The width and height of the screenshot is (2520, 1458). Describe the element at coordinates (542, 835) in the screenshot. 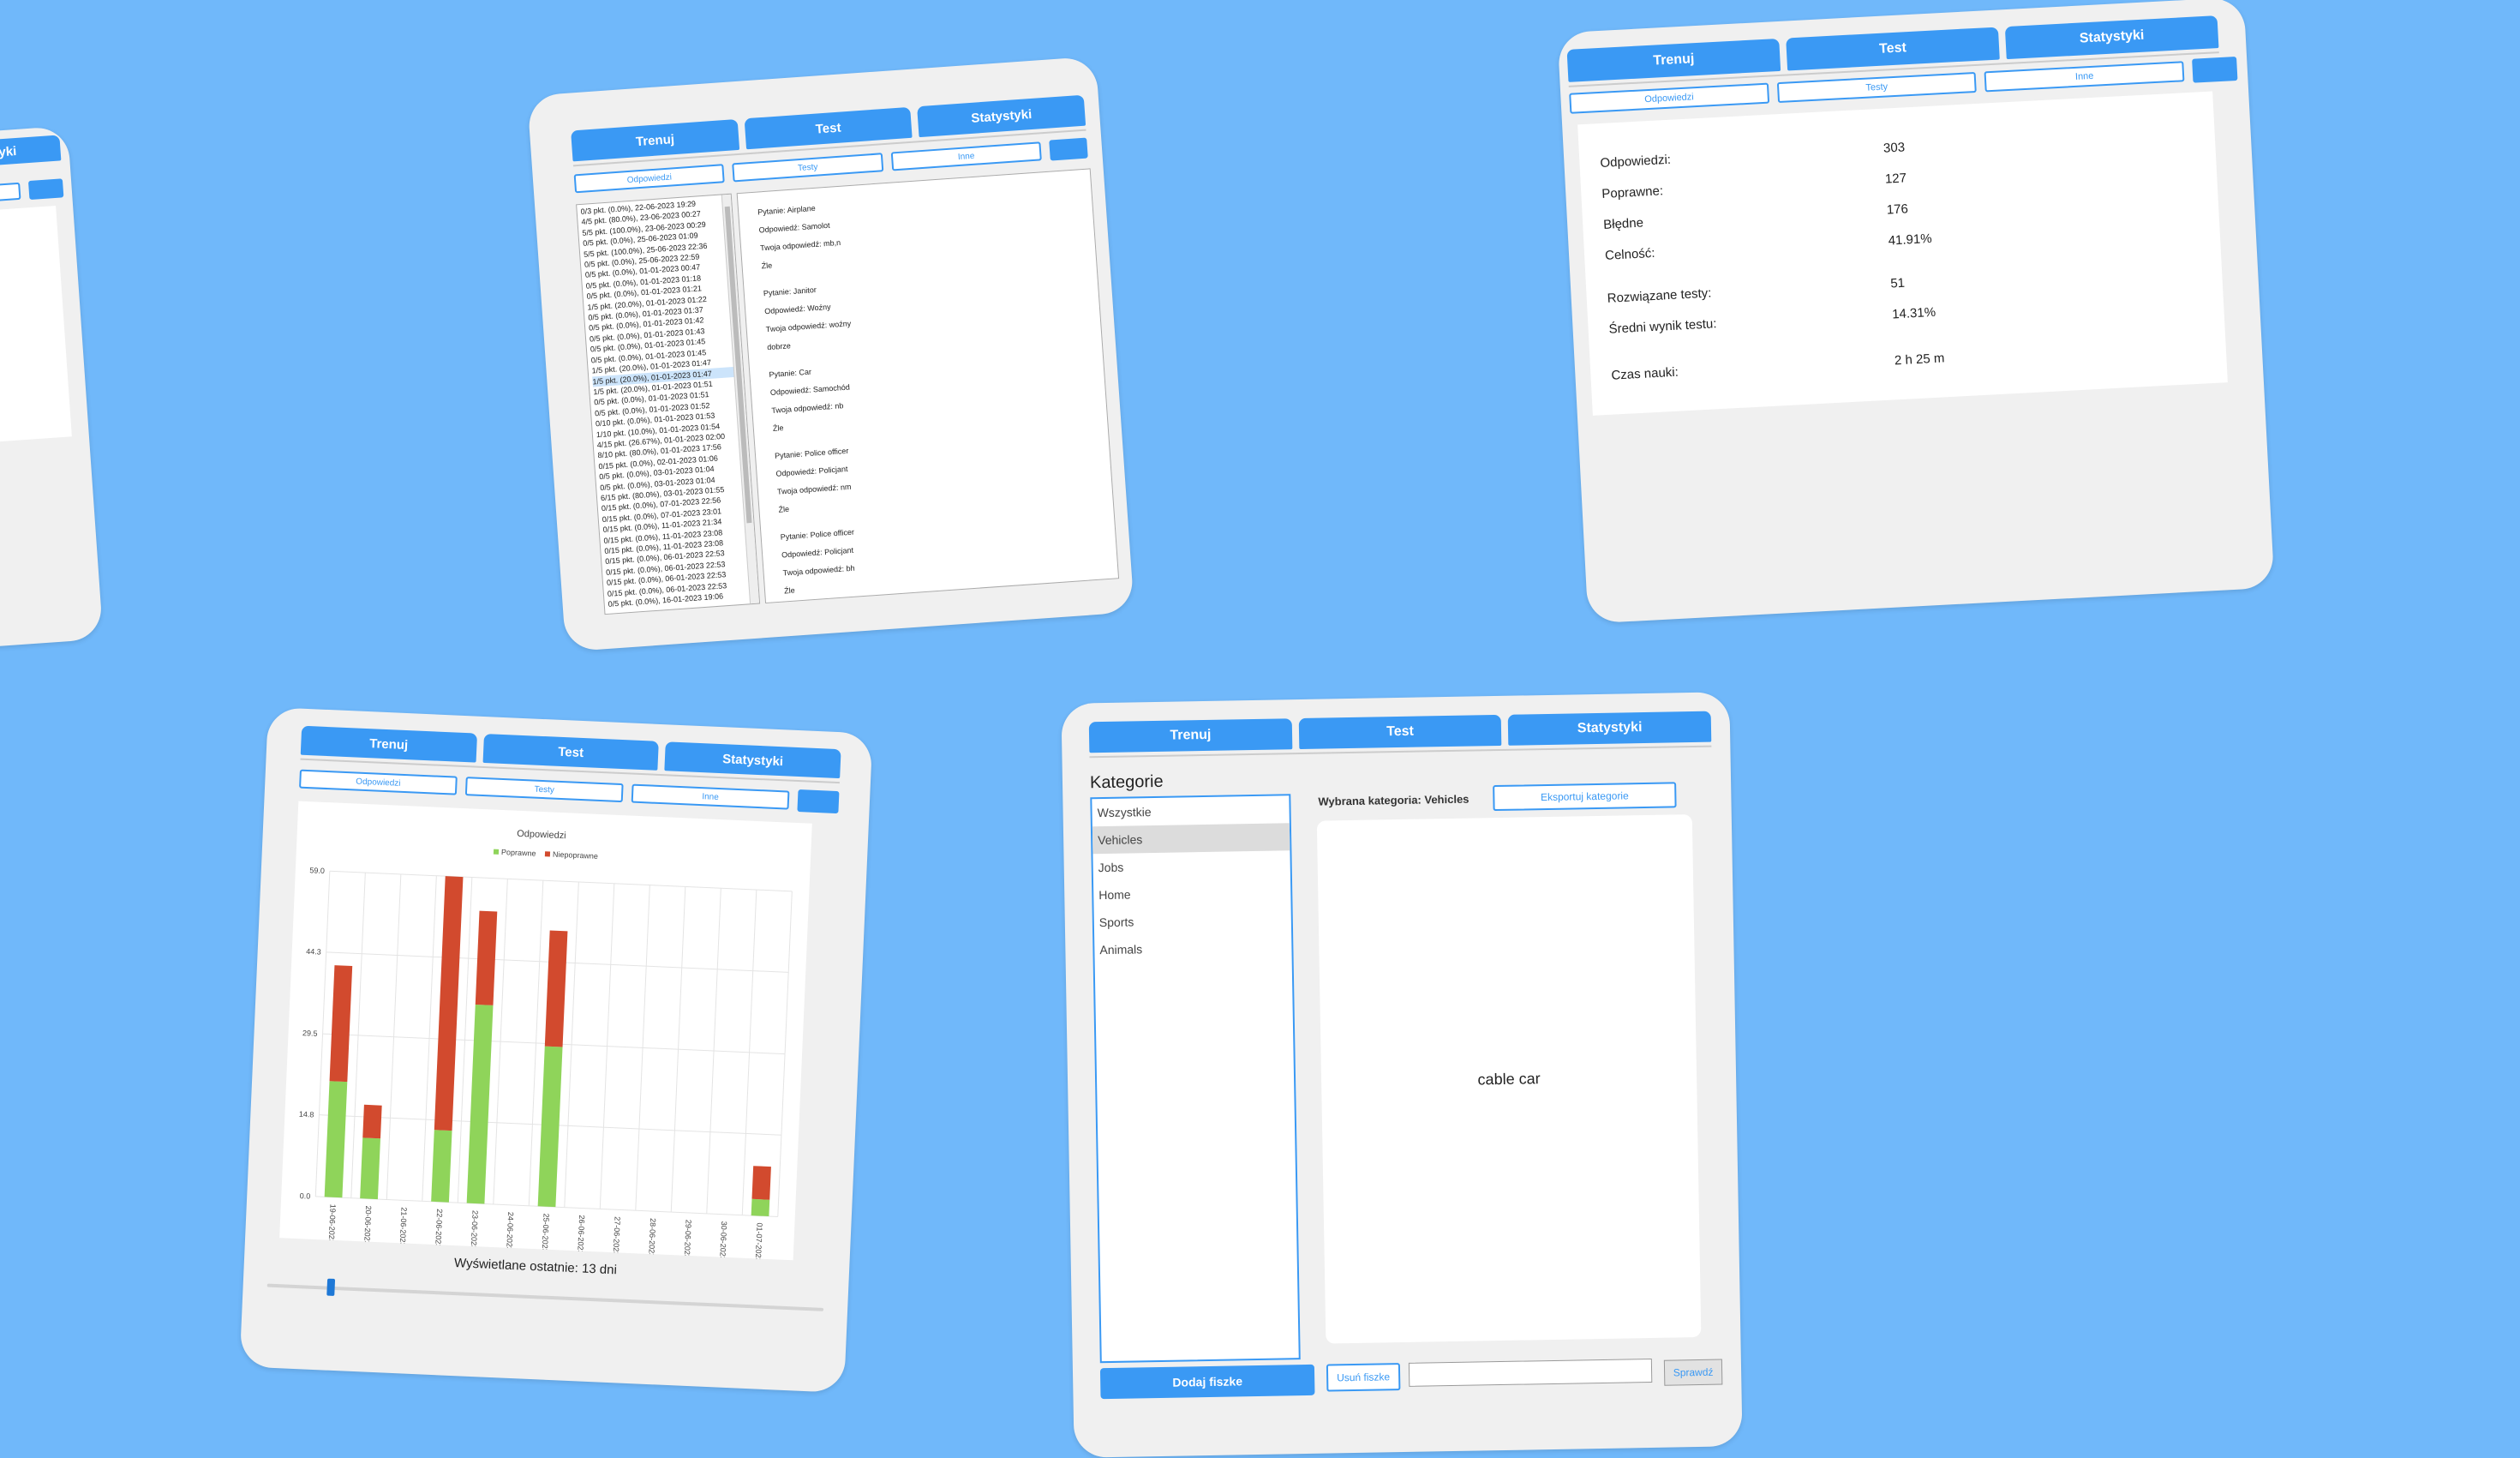

I see `chart-title: Odpowiedzi` at that location.